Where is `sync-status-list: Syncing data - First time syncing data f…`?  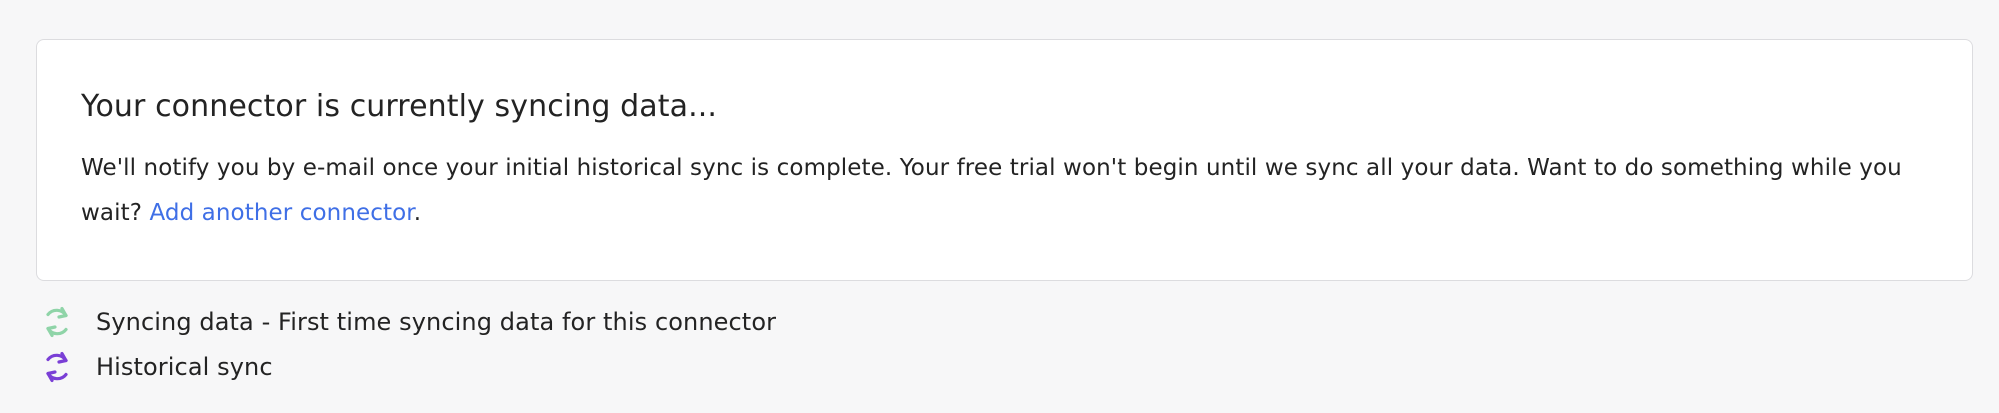 sync-status-list: Syncing data - First time syncing data f… is located at coordinates (407, 344).